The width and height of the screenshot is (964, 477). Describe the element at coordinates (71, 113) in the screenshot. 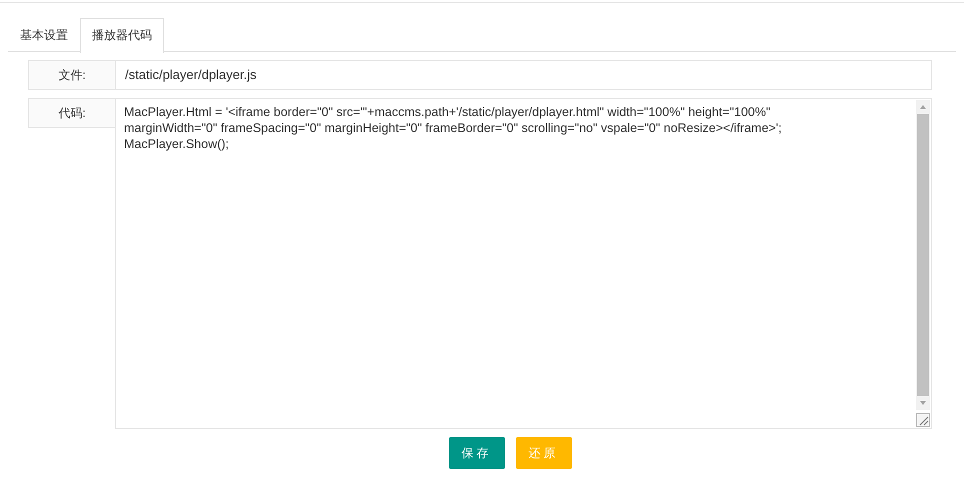

I see `field-label: 代码:` at that location.